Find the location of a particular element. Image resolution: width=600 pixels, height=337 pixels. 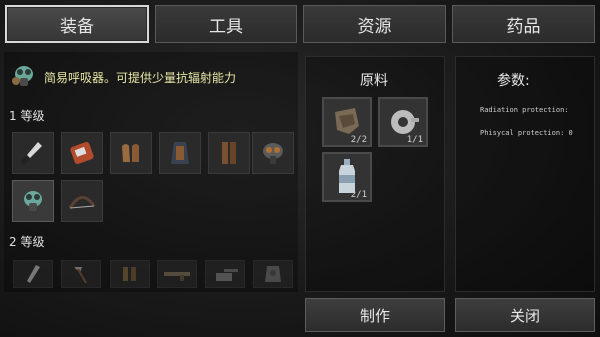

tab-tools: 工具 is located at coordinates (226, 24).